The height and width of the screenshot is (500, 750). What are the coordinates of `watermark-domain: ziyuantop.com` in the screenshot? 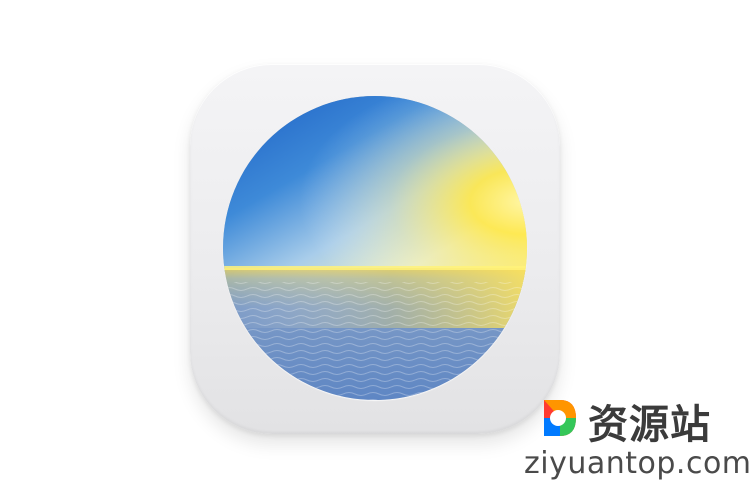 It's located at (637, 463).